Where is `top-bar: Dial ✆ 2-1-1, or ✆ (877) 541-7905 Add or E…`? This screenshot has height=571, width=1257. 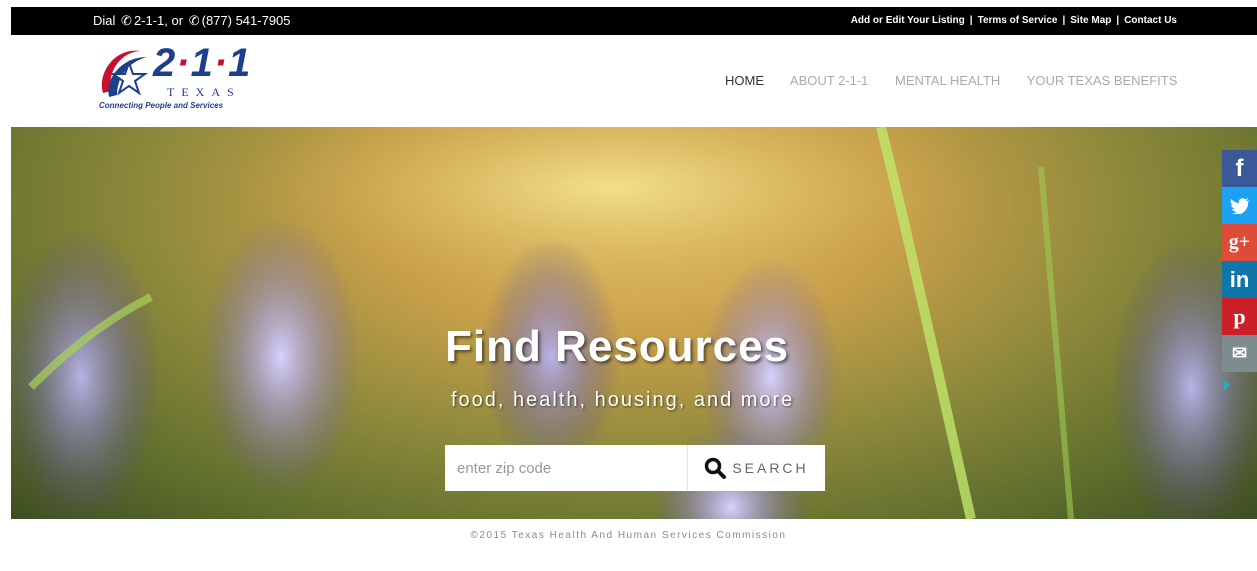
top-bar: Dial ✆ 2-1-1, or ✆ (877) 541-7905 Add or E… is located at coordinates (634, 21).